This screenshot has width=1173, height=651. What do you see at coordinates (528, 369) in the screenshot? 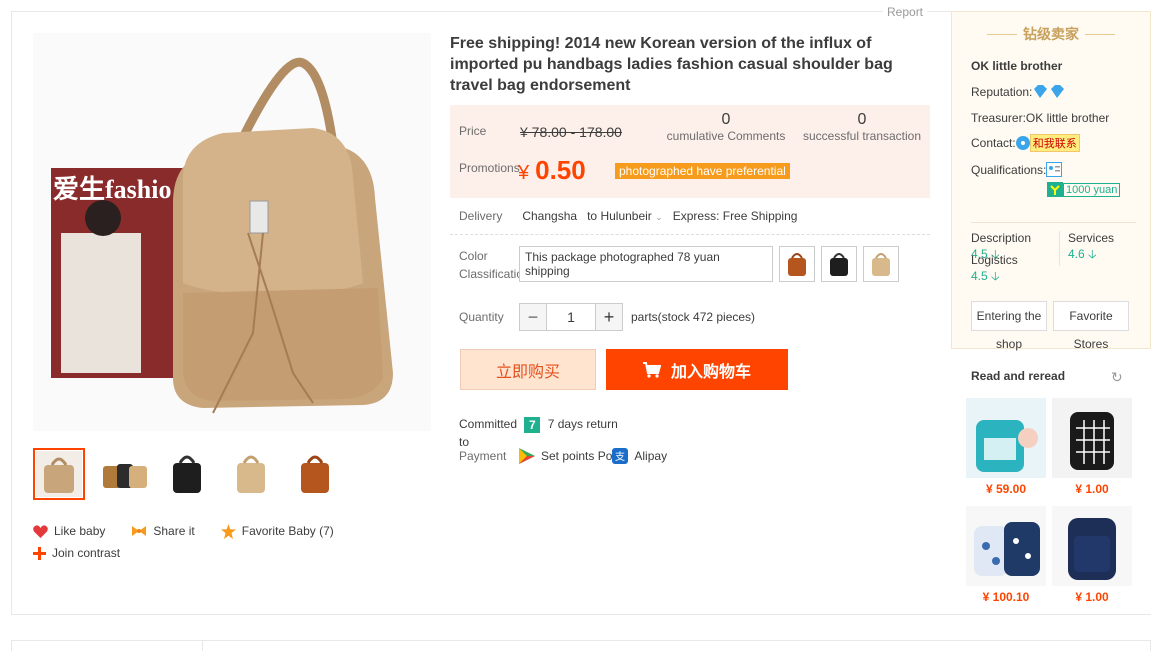
I see `buy-now-button: 立即购买` at bounding box center [528, 369].